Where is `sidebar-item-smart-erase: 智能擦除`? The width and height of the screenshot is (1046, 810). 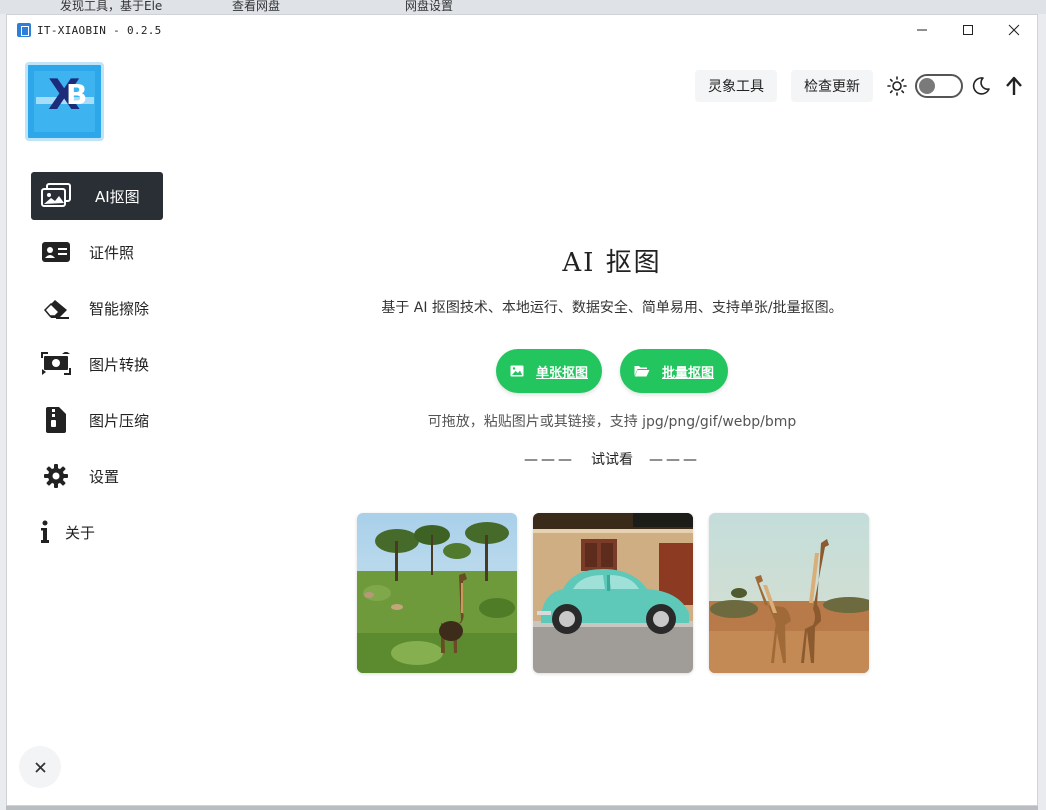
sidebar-item-smart-erase: 智能擦除 is located at coordinates (97, 308).